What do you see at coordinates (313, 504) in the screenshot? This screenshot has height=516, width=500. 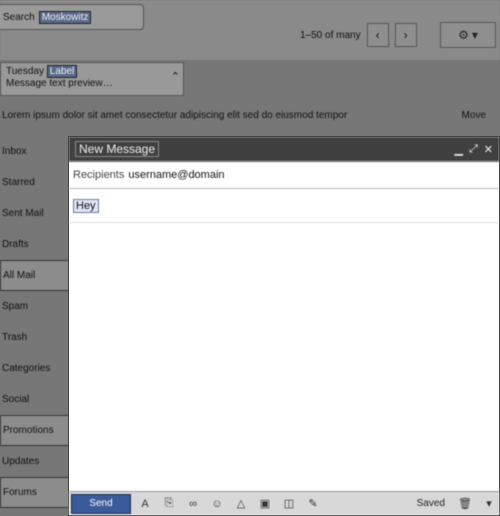 I see `signature-icon: ✎` at bounding box center [313, 504].